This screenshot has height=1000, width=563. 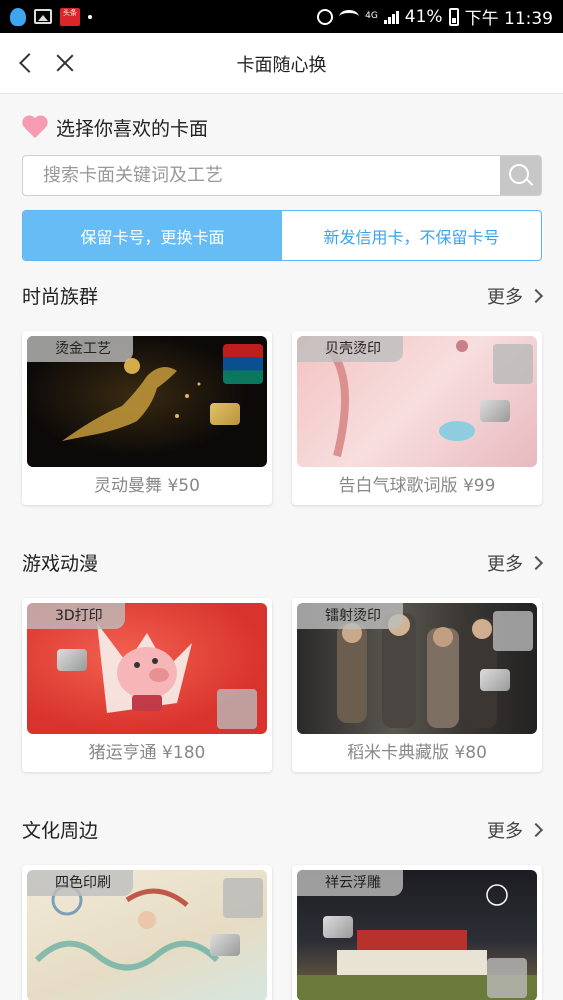 I want to click on card-name: 告白气球歌词版 ¥99, so click(x=417, y=486).